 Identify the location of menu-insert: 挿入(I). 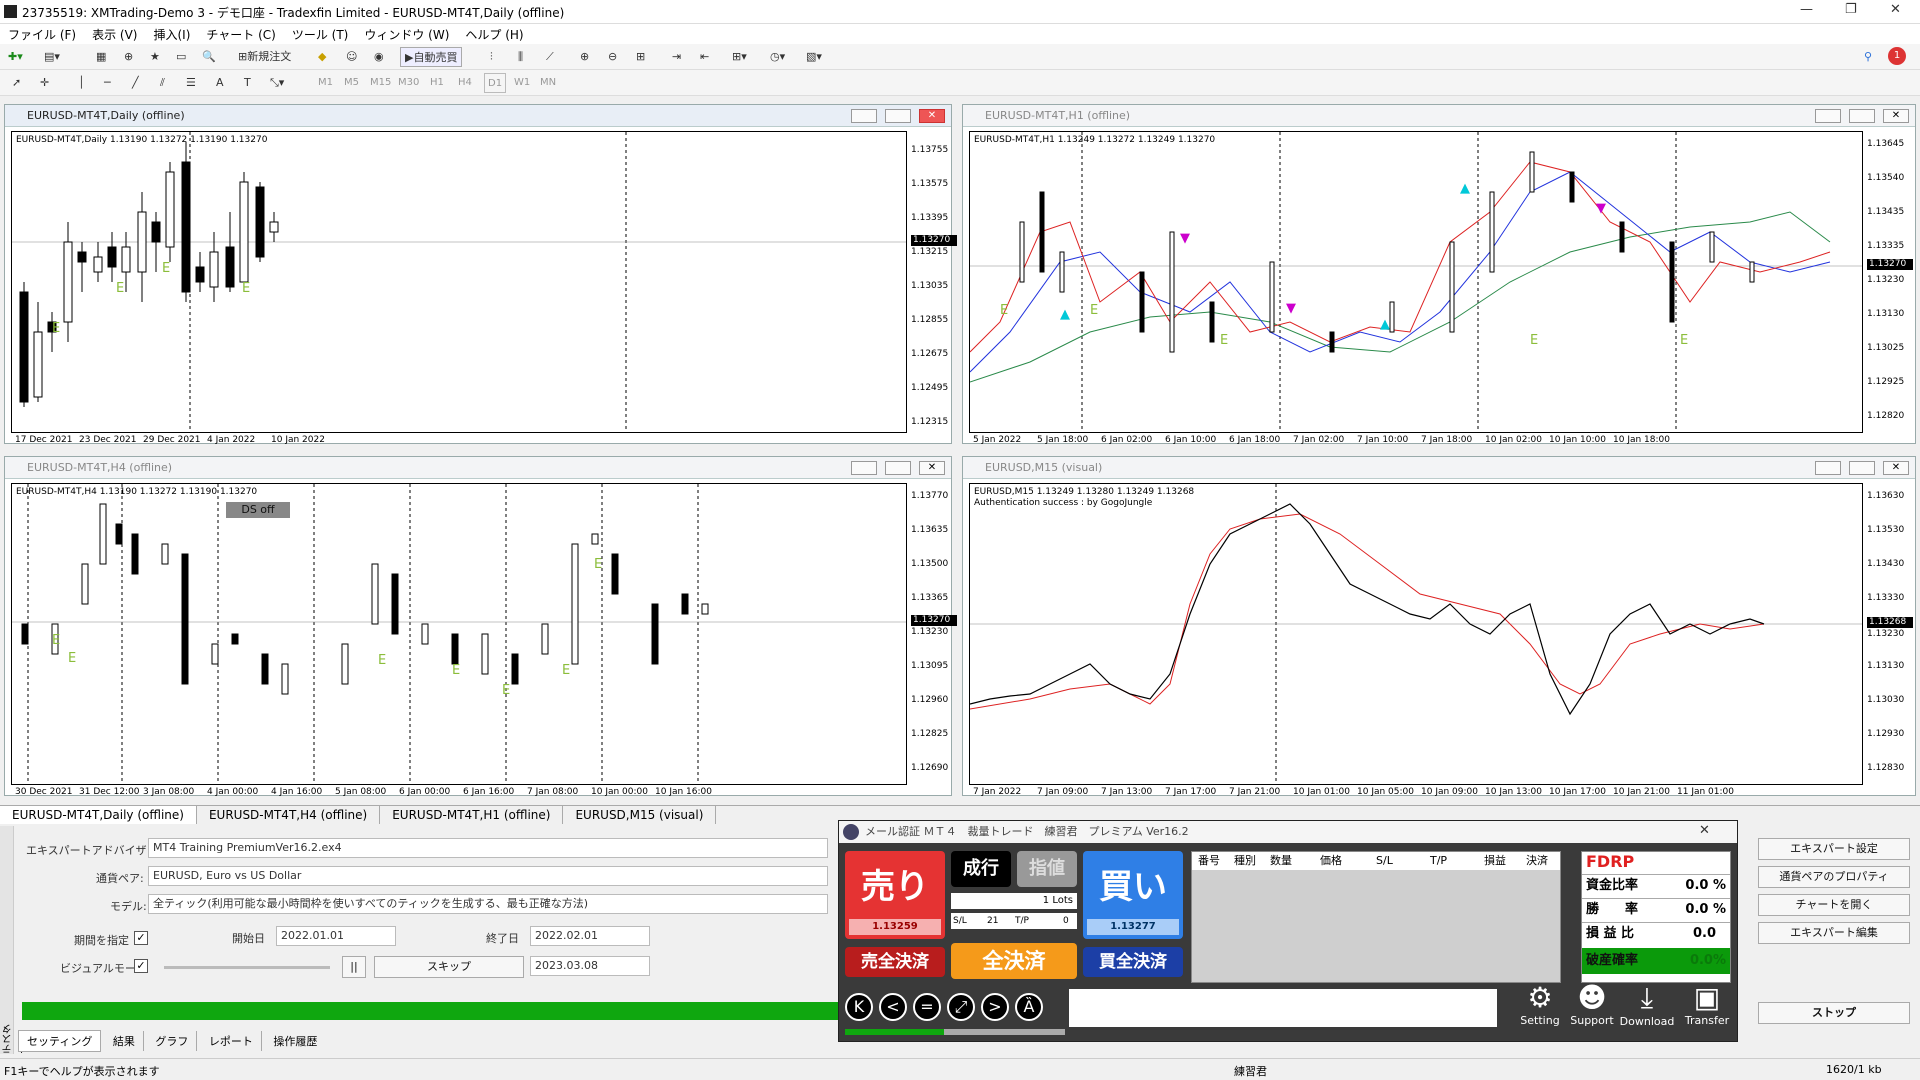
(171, 34).